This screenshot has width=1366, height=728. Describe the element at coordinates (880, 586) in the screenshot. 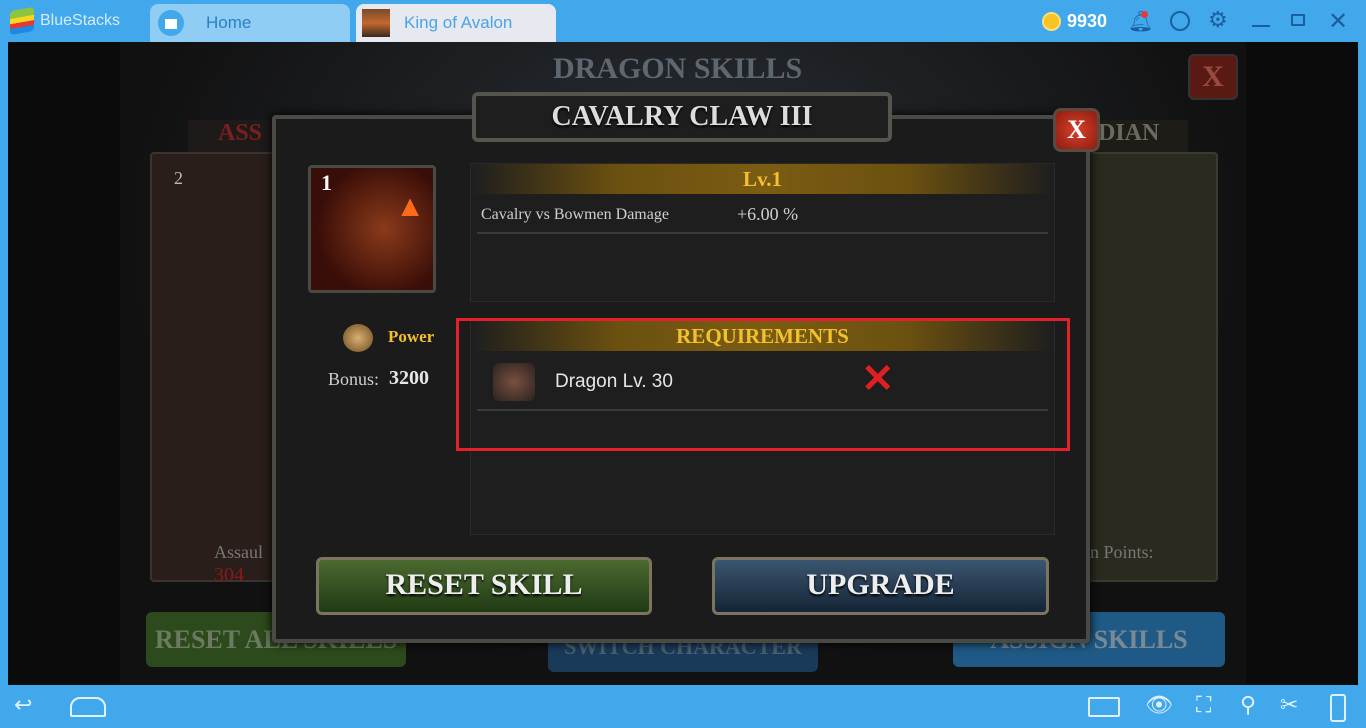

I see `upgrade-button: UPGRADE` at that location.